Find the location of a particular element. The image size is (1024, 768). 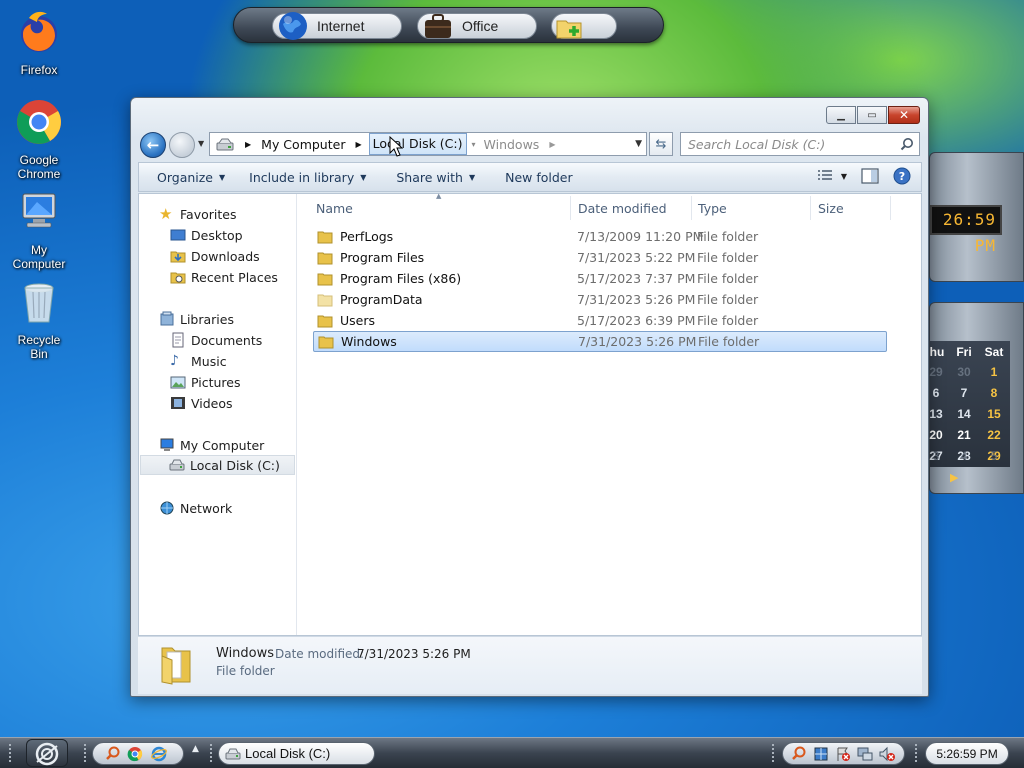

organize-button: Organize ▼ is located at coordinates (189, 177).